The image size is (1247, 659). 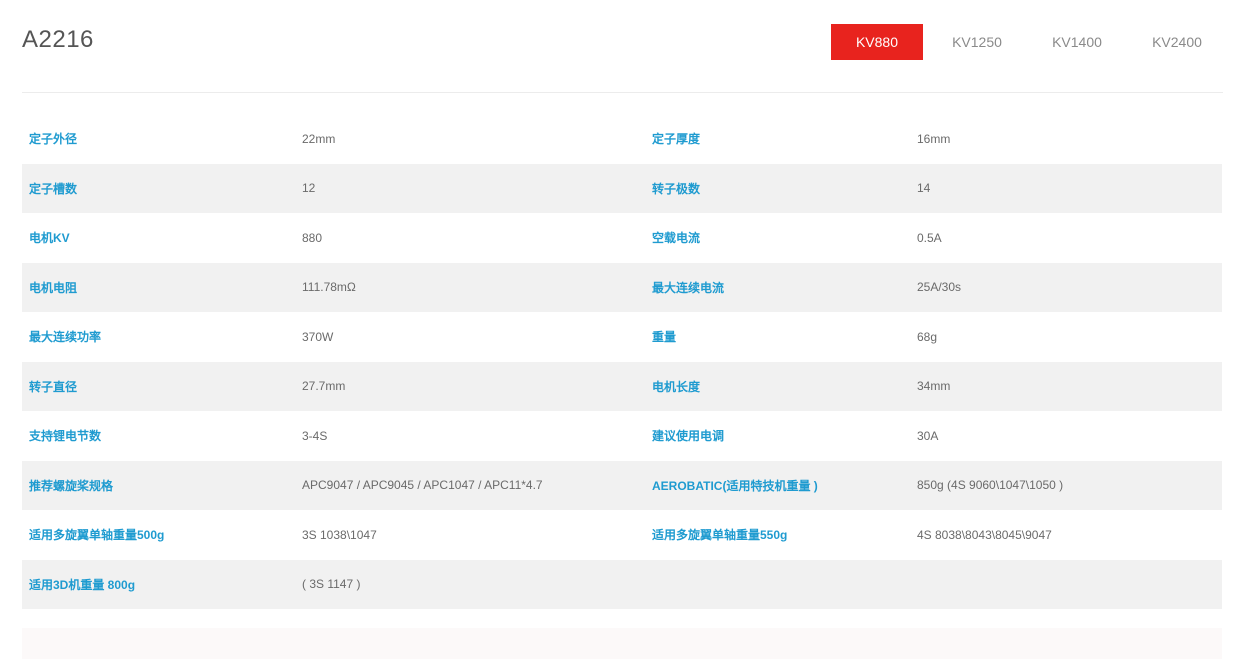 I want to click on table-row: 电机电阻 111.78mΩ 最大连续电流 25A/30s, so click(x=622, y=287).